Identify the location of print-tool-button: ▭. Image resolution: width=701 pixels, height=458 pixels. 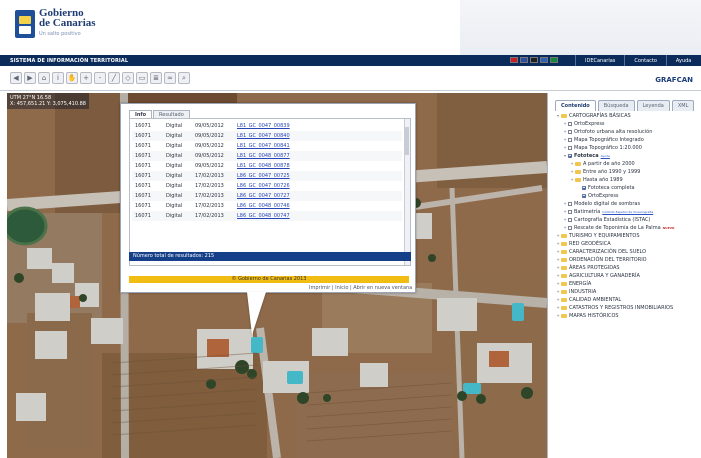
(142, 78).